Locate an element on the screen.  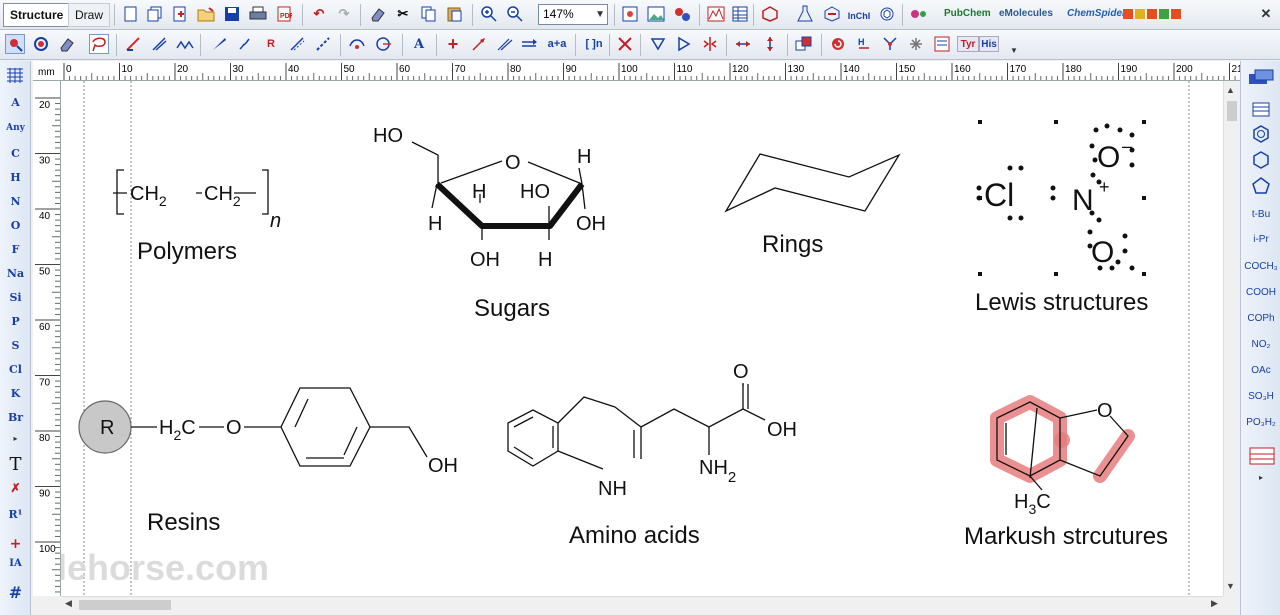
user-templates-icon is located at coordinates (1262, 456).